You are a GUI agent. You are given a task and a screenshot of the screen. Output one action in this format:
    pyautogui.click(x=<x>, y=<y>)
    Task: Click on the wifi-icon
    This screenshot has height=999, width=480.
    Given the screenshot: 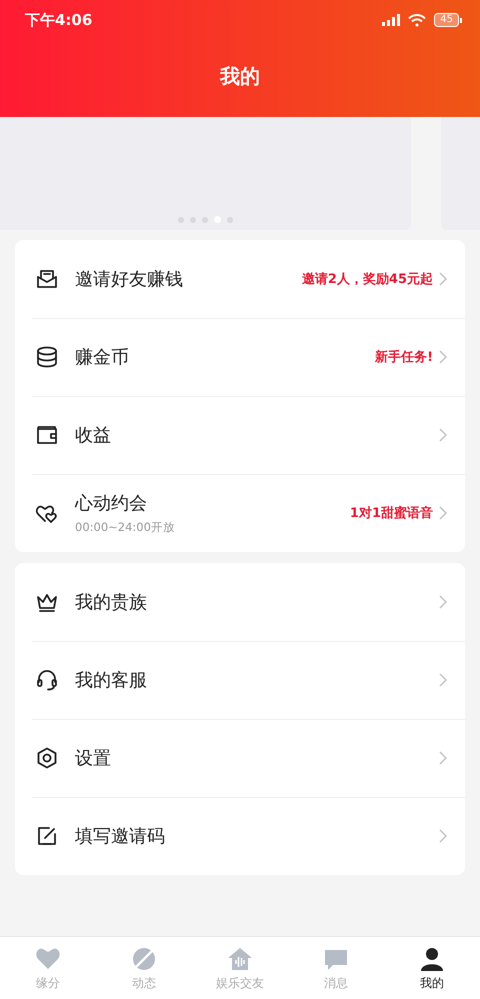 What is the action you would take?
    pyautogui.click(x=417, y=20)
    